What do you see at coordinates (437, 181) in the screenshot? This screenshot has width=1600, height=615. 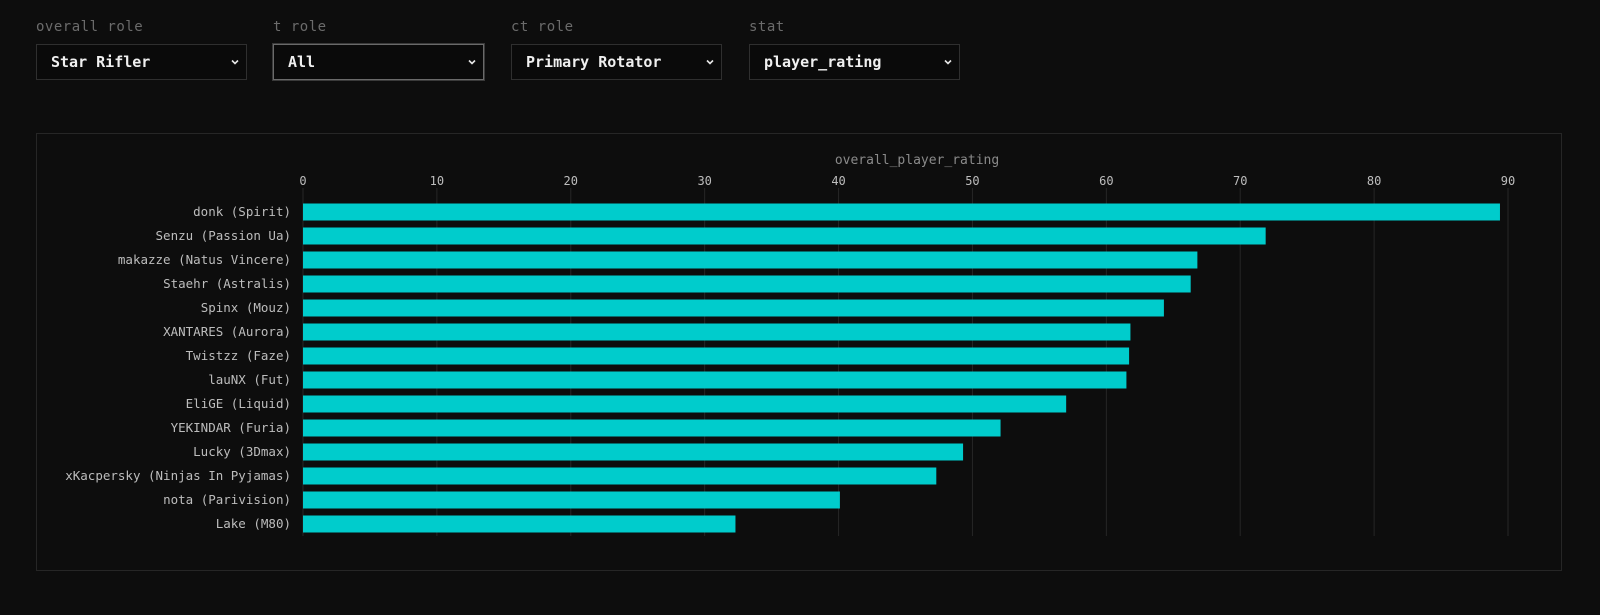 I see `x-tick-label: 10` at bounding box center [437, 181].